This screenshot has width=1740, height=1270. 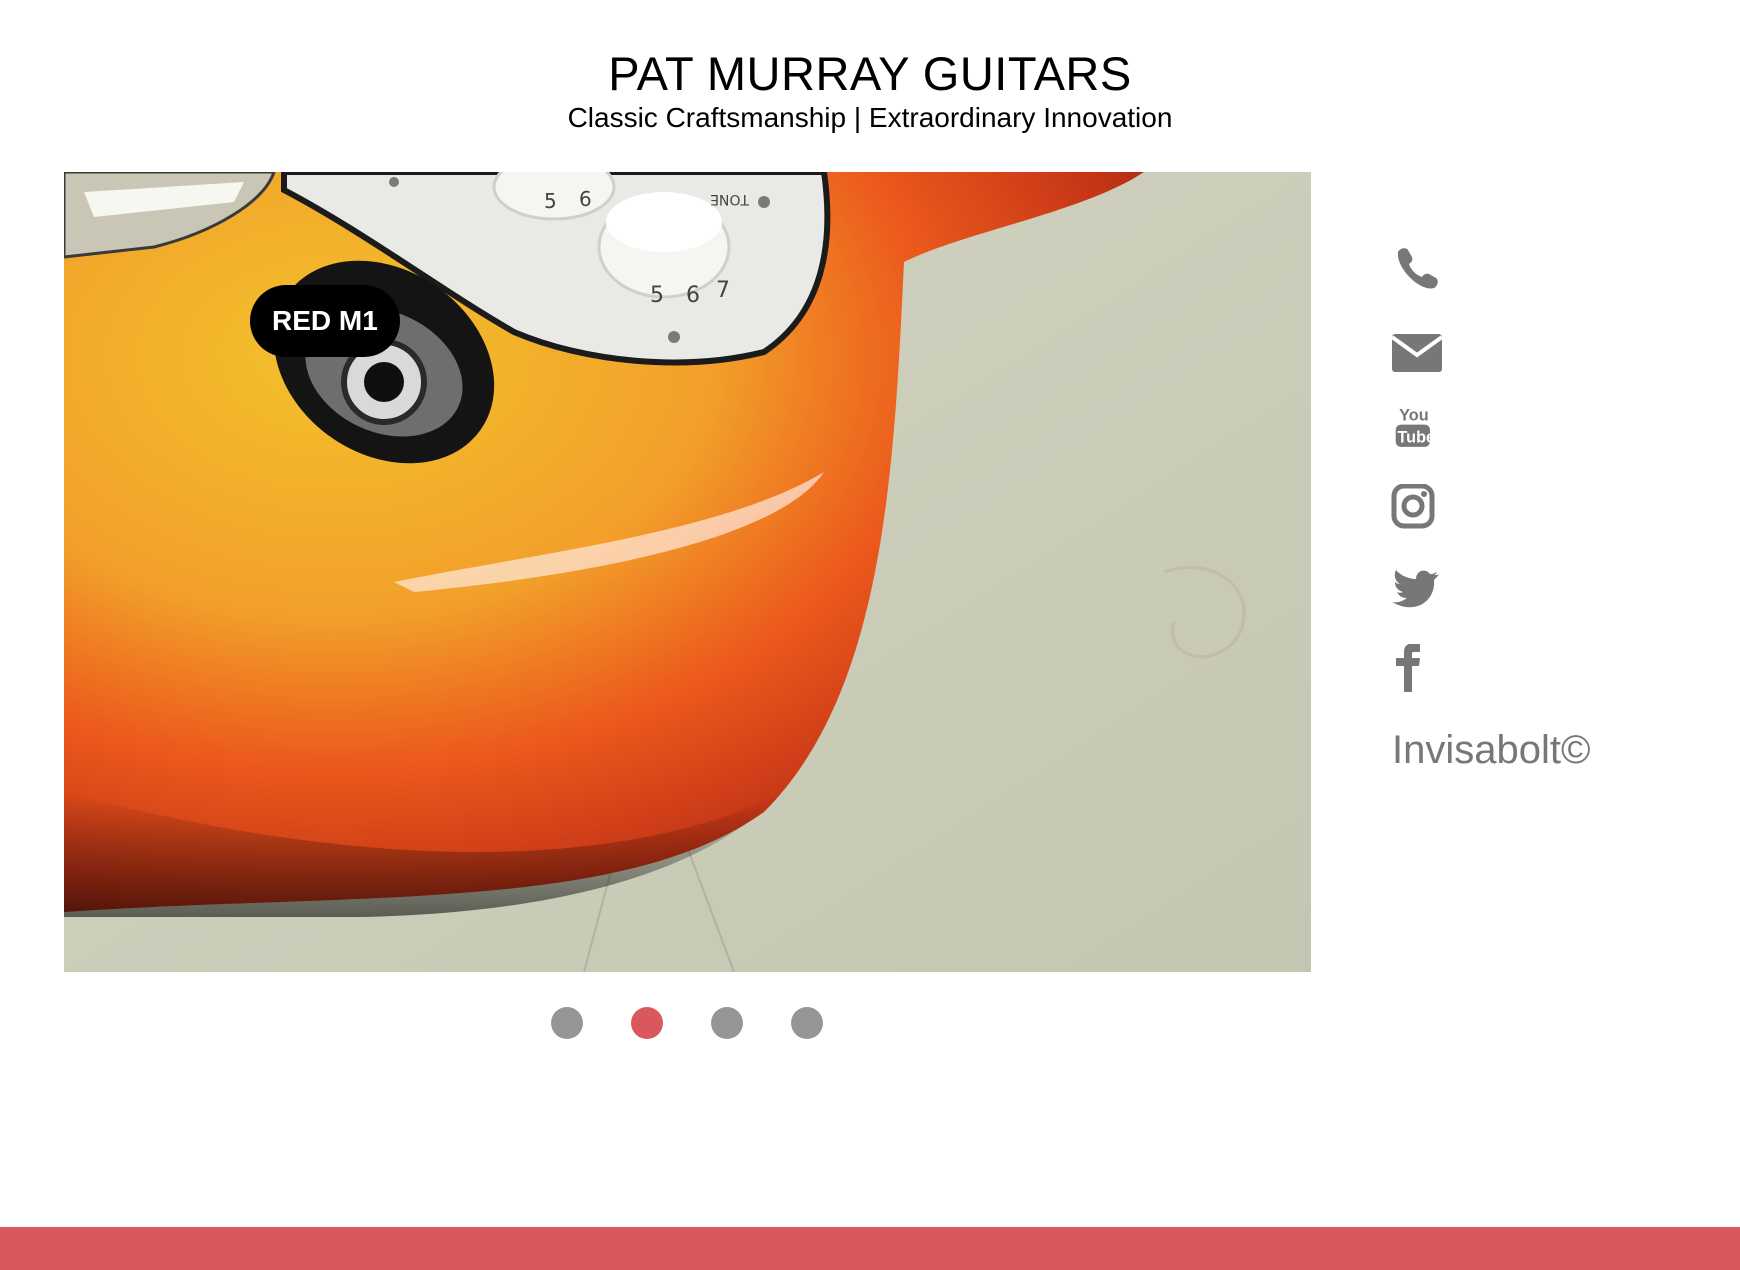 What do you see at coordinates (1413, 506) in the screenshot?
I see `instagram-icon` at bounding box center [1413, 506].